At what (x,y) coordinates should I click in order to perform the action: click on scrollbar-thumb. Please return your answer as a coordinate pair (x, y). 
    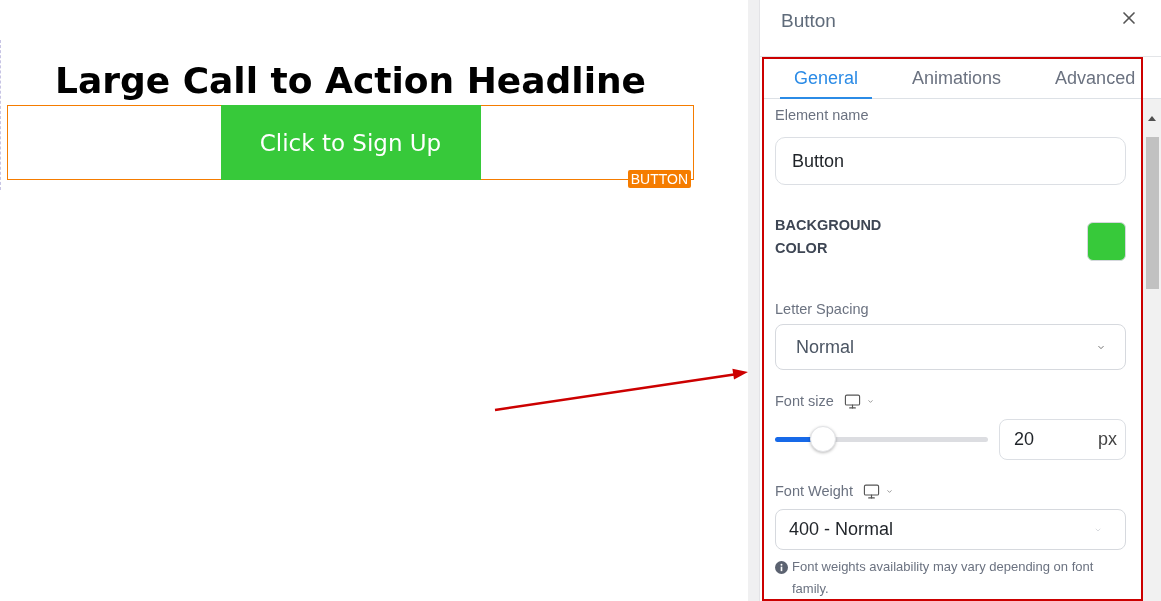
    Looking at the image, I should click on (1152, 213).